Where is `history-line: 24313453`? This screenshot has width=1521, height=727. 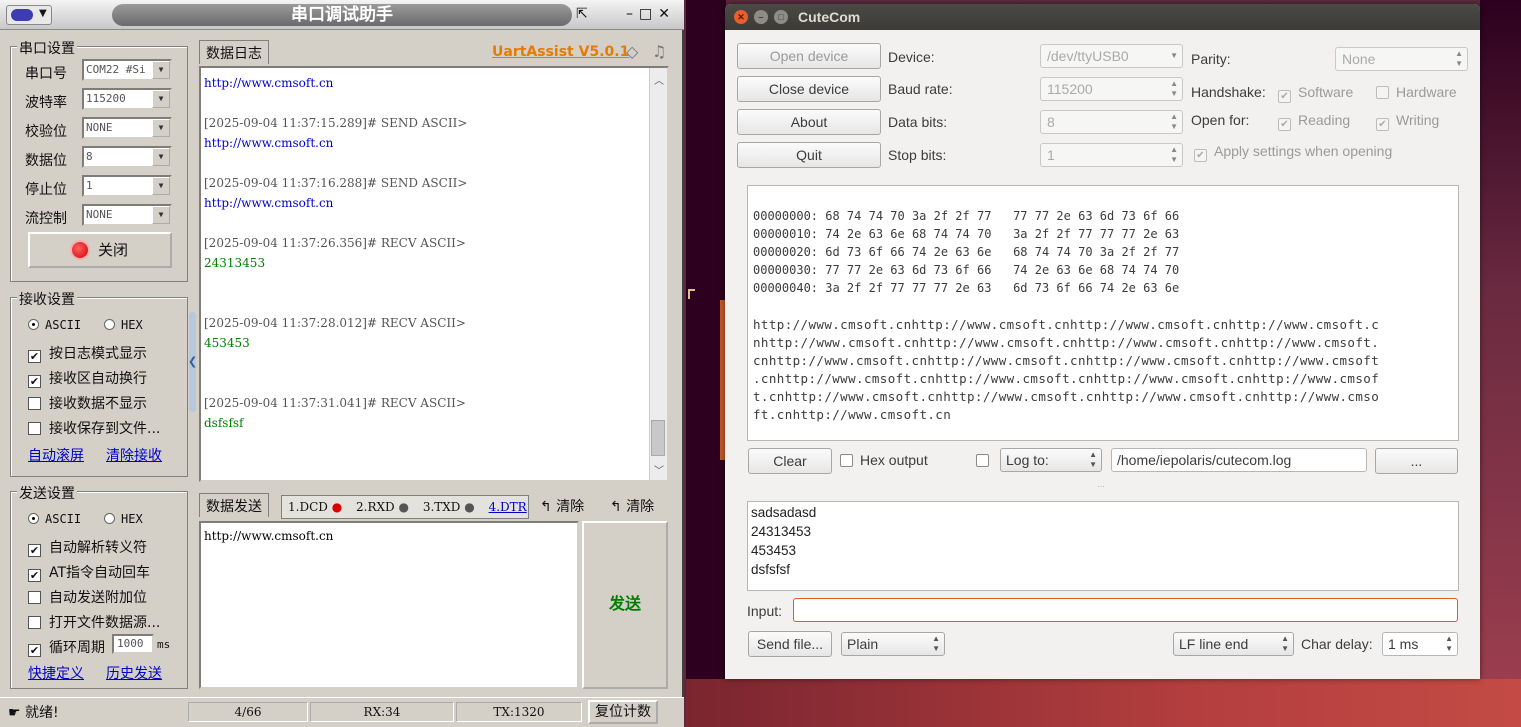
history-line: 24313453 is located at coordinates (781, 531).